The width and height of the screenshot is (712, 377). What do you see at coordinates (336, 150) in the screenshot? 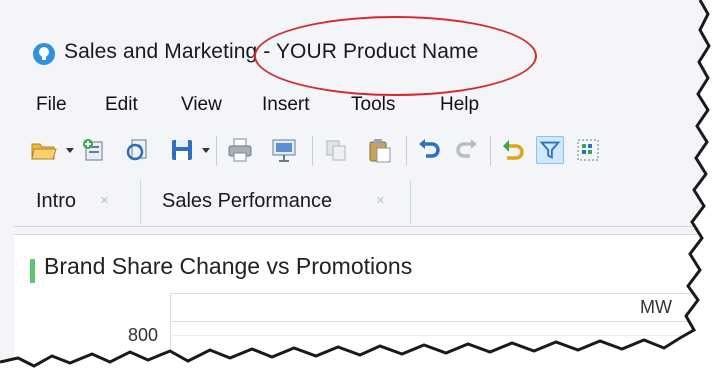
I see `copy-icon` at bounding box center [336, 150].